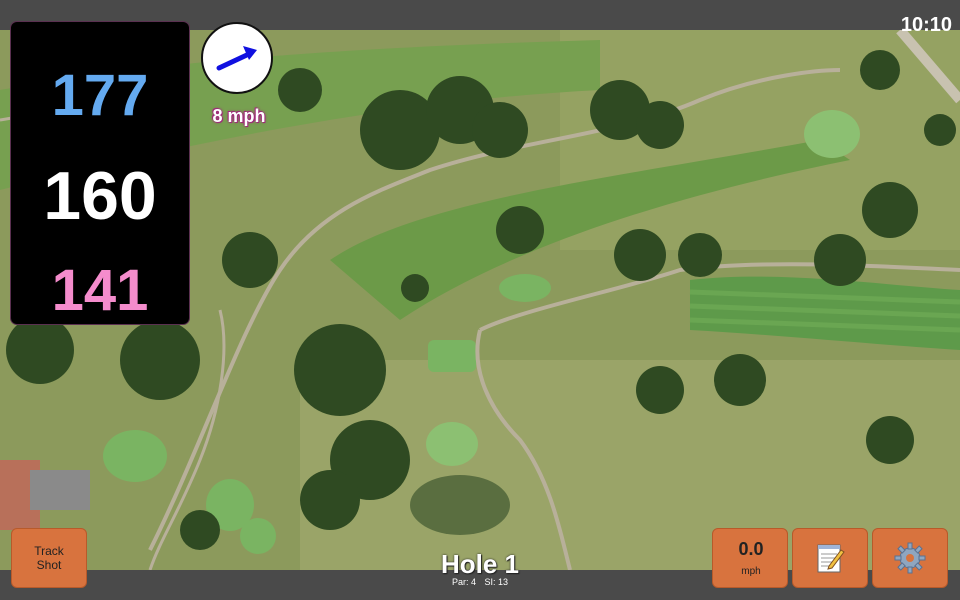 Image resolution: width=960 pixels, height=600 pixels. I want to click on distance-back: 177, so click(100, 95).